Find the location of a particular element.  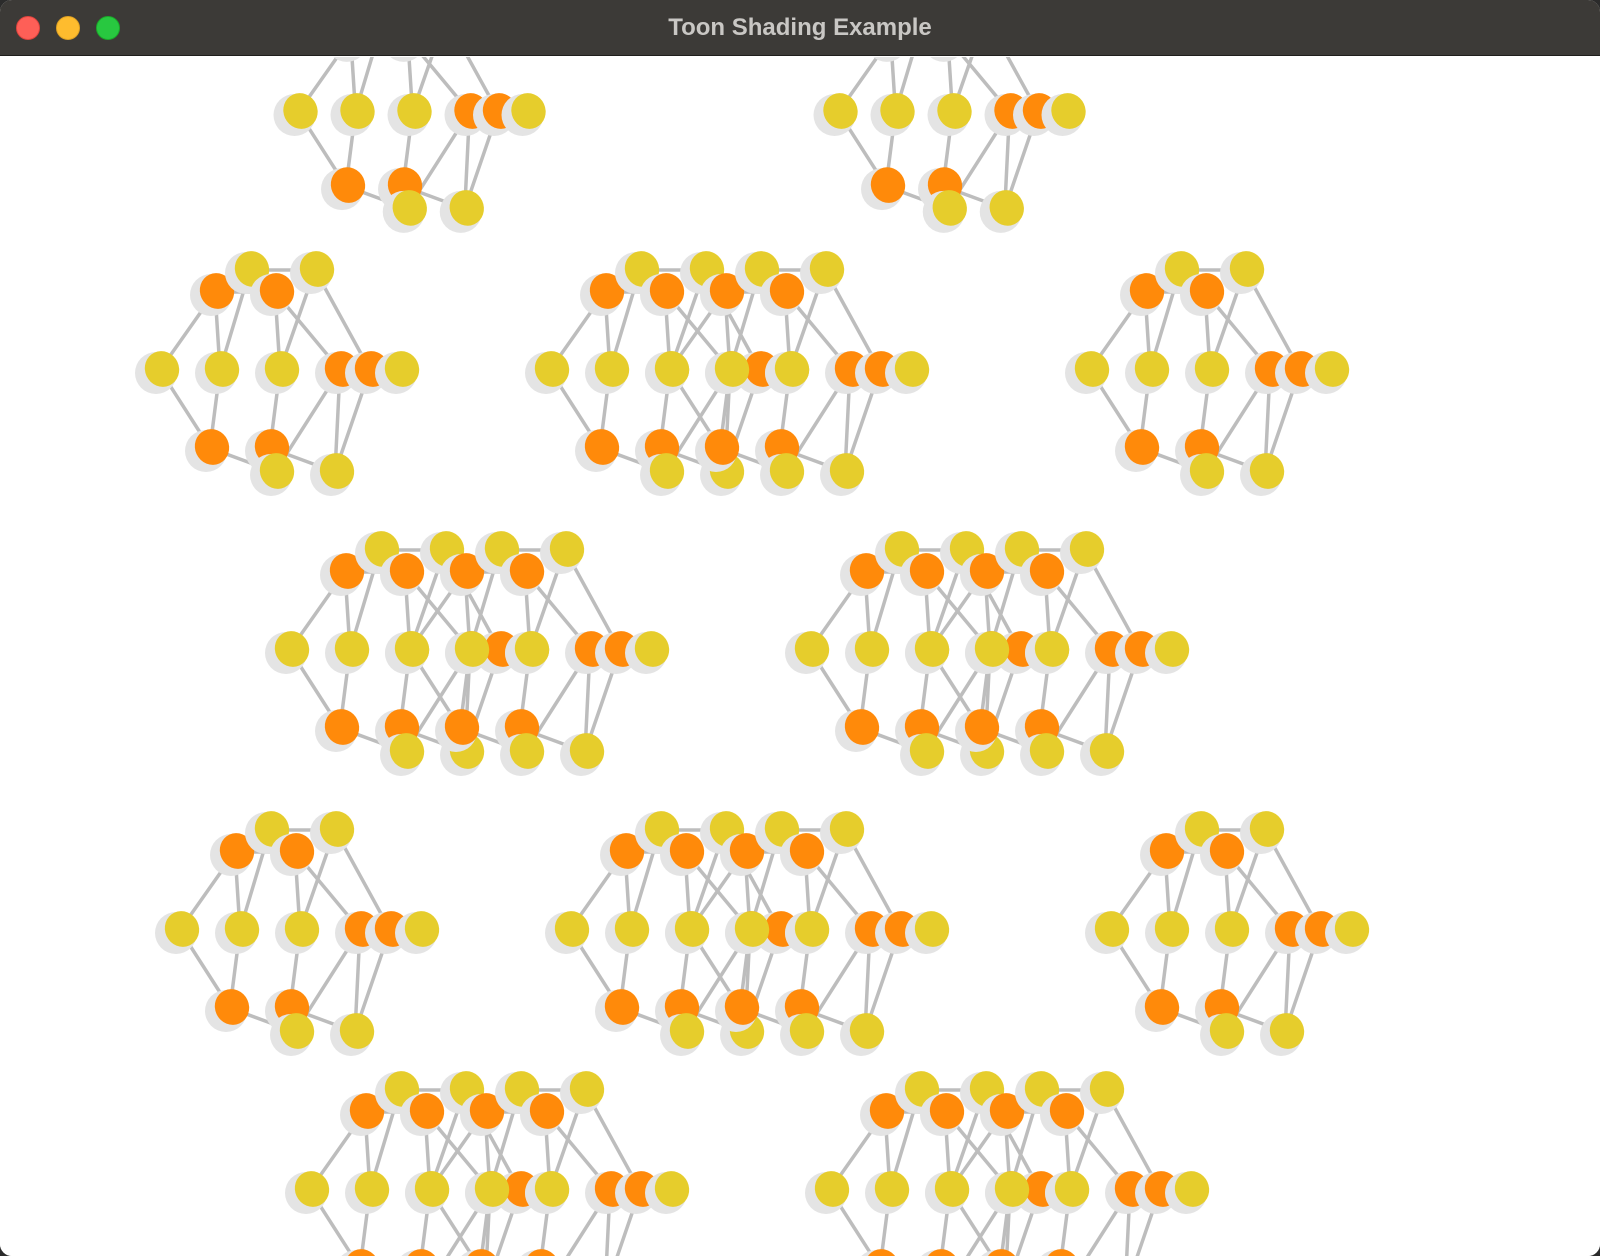

window-title: Toon Shading Example is located at coordinates (800, 27).